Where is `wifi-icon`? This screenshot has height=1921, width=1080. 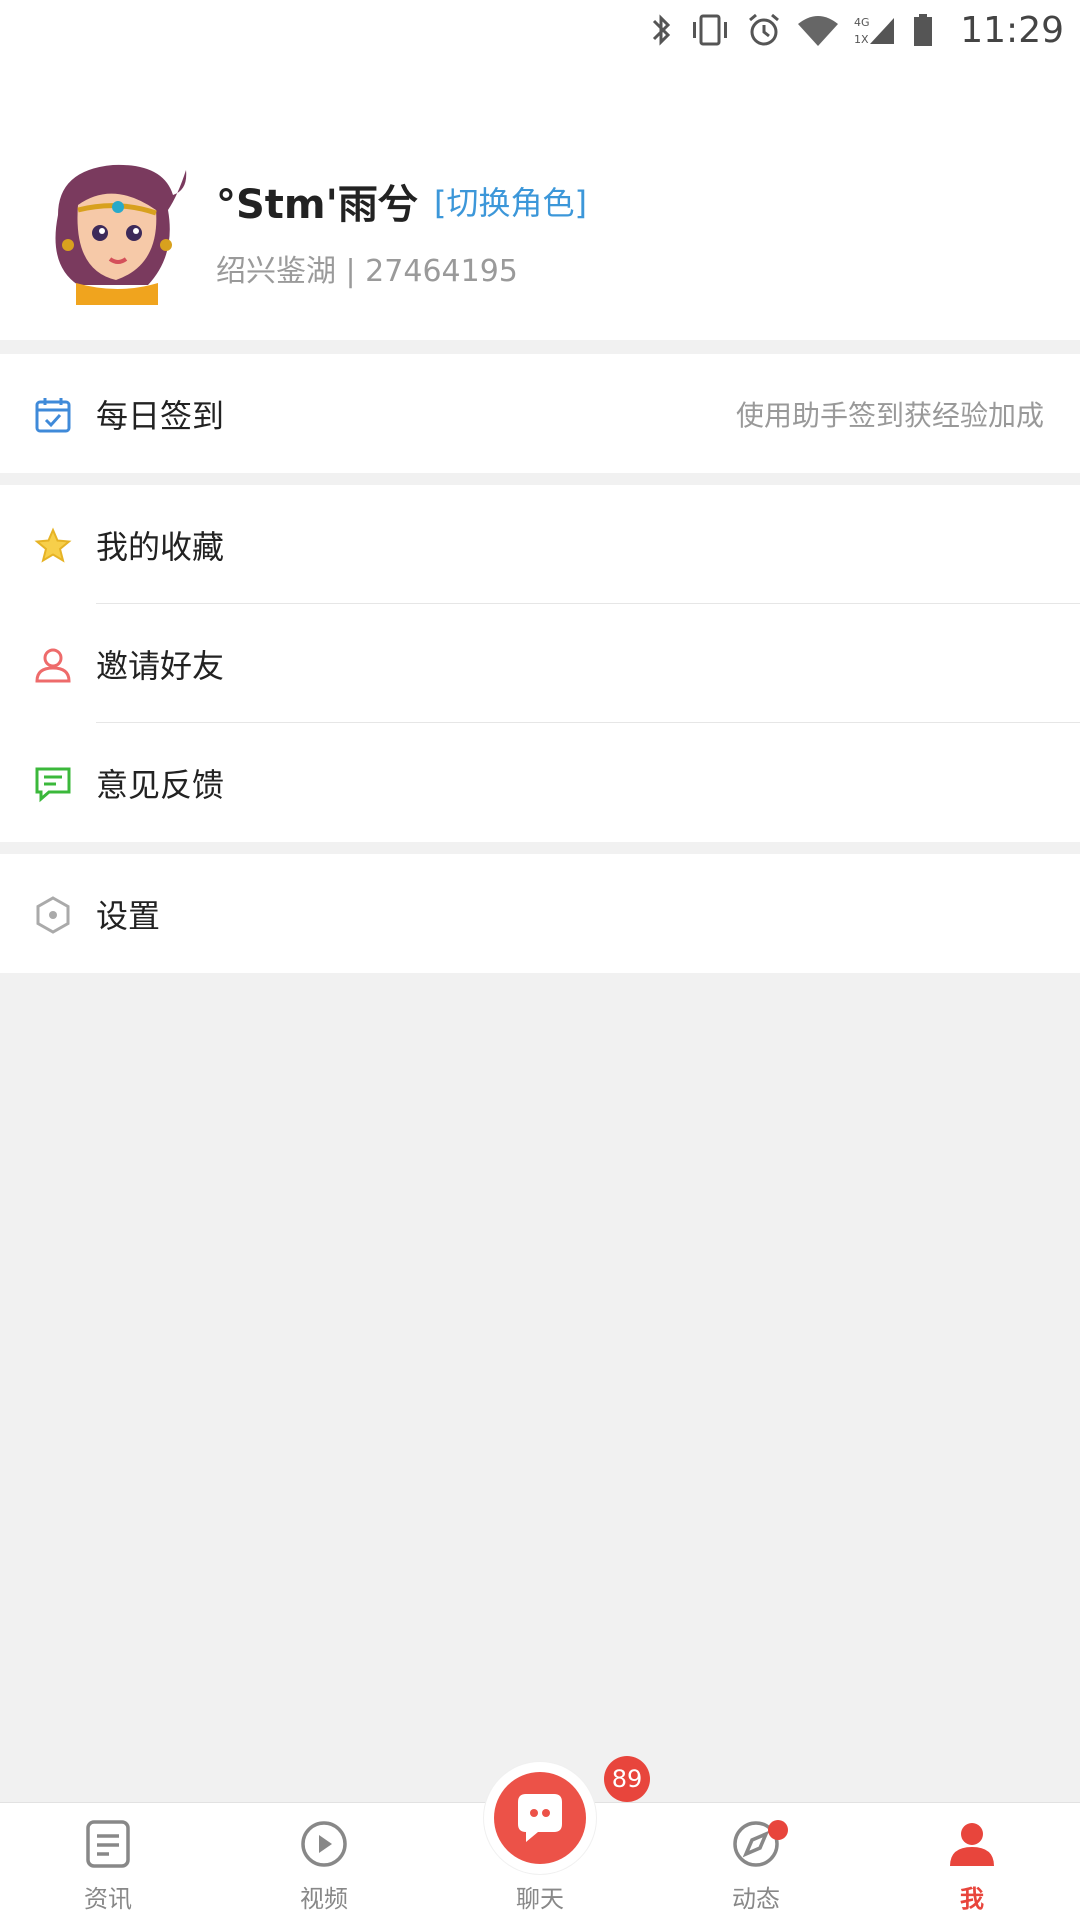
wifi-icon is located at coordinates (818, 30).